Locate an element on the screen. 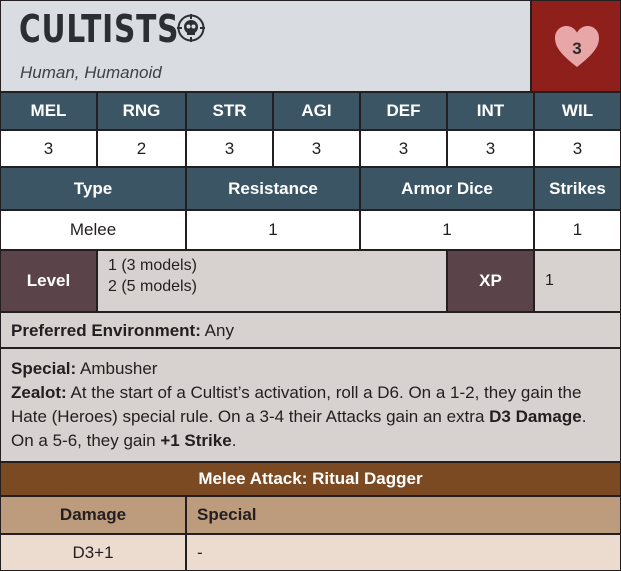  zealot-bold-2: +1 Strike is located at coordinates (196, 440).